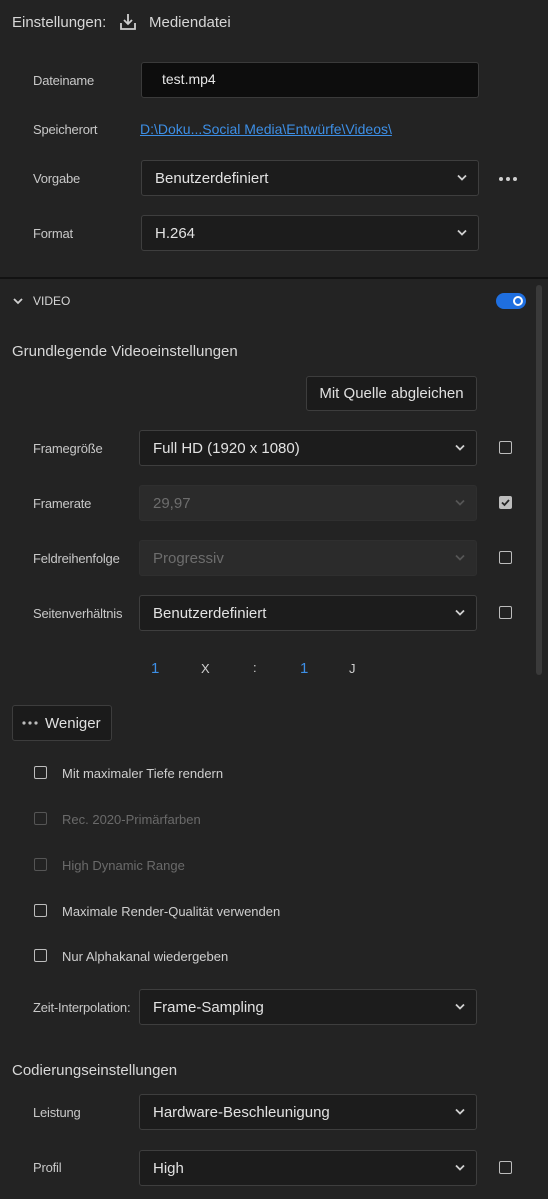  What do you see at coordinates (143, 773) in the screenshot?
I see `max-depth-label: Mit maximaler Tiefe rendern` at bounding box center [143, 773].